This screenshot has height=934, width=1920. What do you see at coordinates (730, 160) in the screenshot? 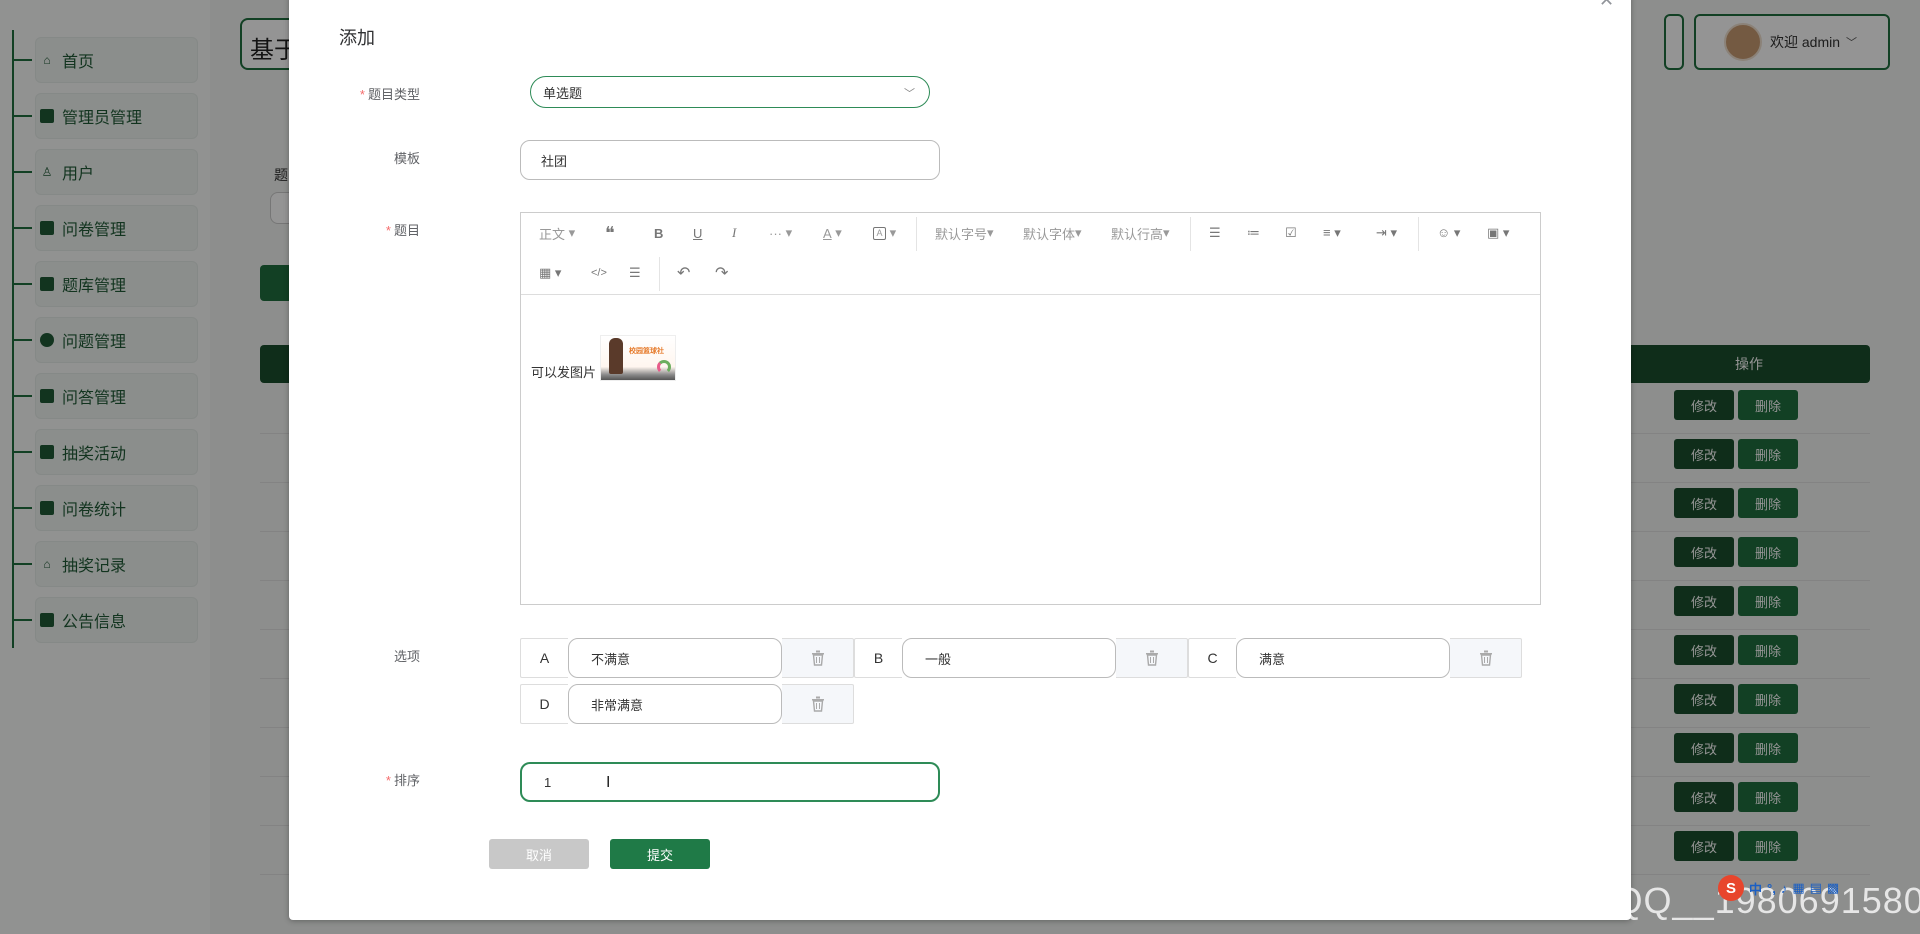
I see `template-input: 社团` at bounding box center [730, 160].